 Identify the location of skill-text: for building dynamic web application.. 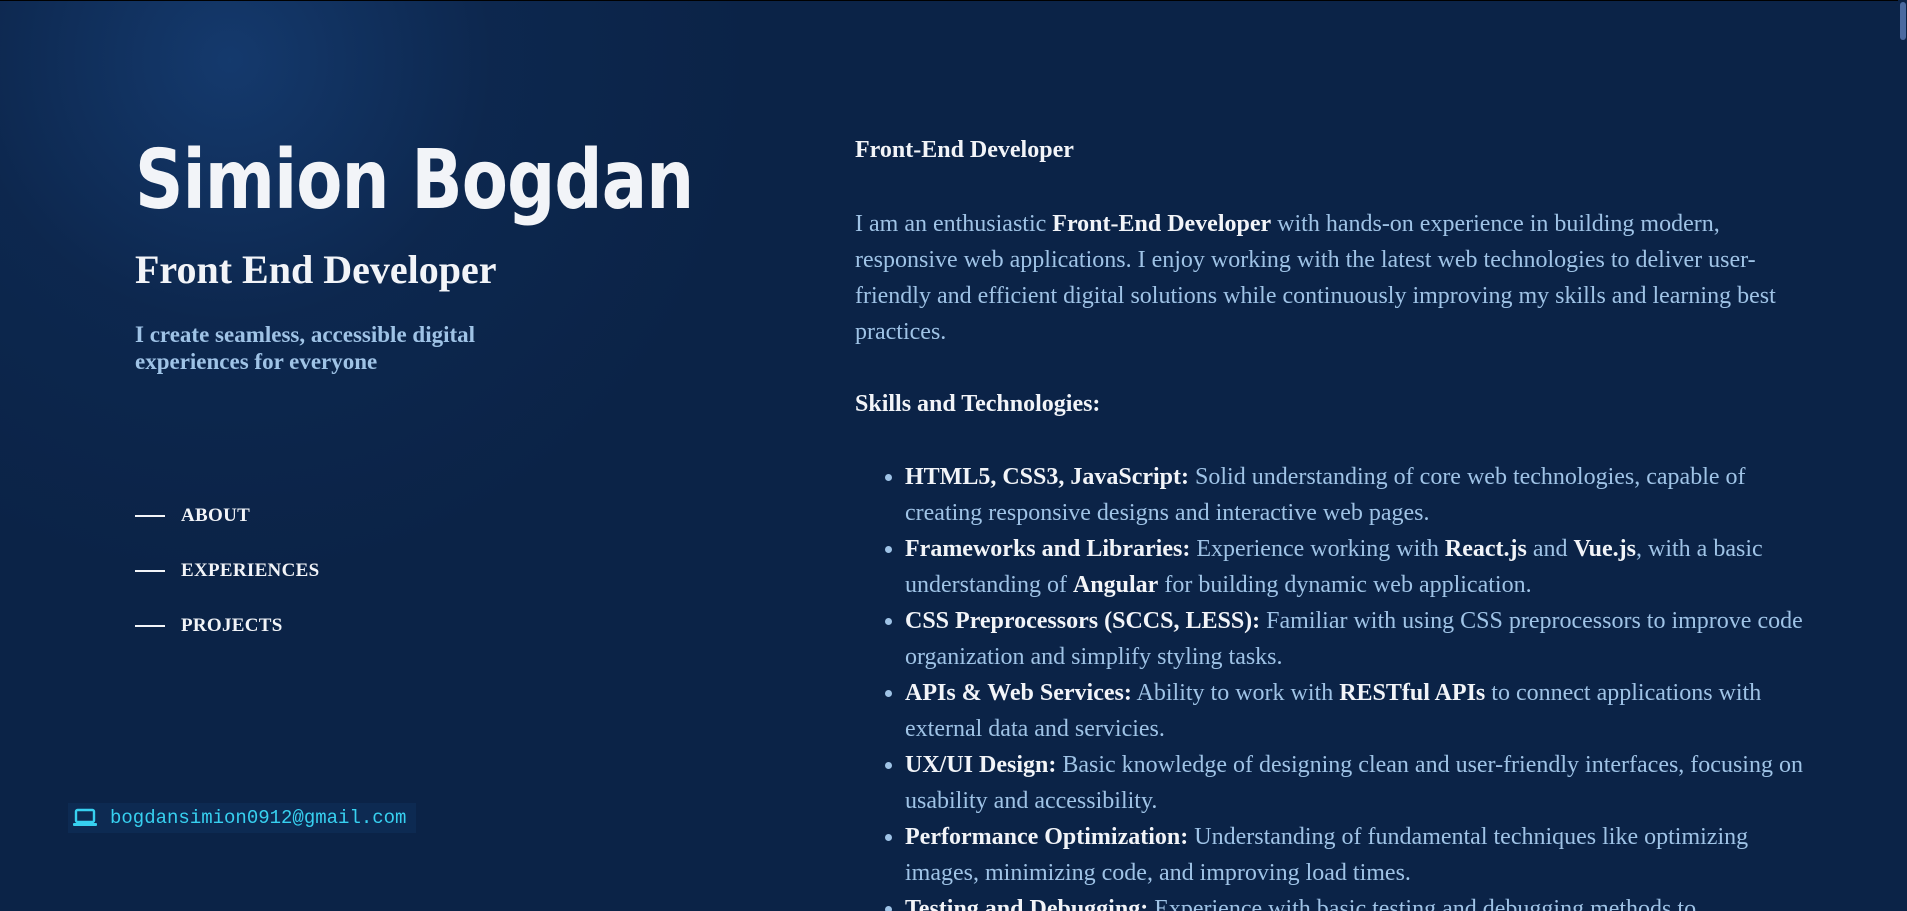
(1345, 585).